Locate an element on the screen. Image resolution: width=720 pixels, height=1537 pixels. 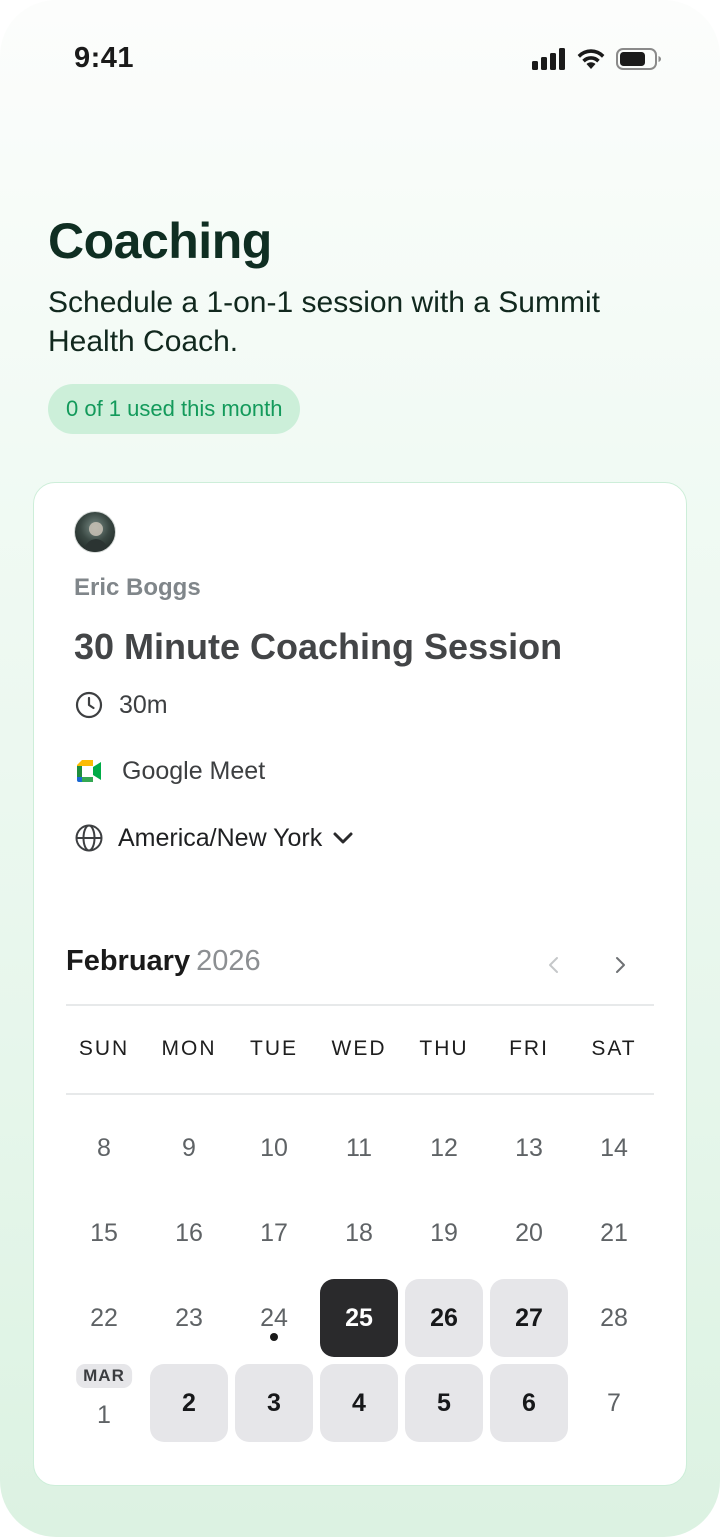
calendar-day-label: 20 is located at coordinates (529, 1232).